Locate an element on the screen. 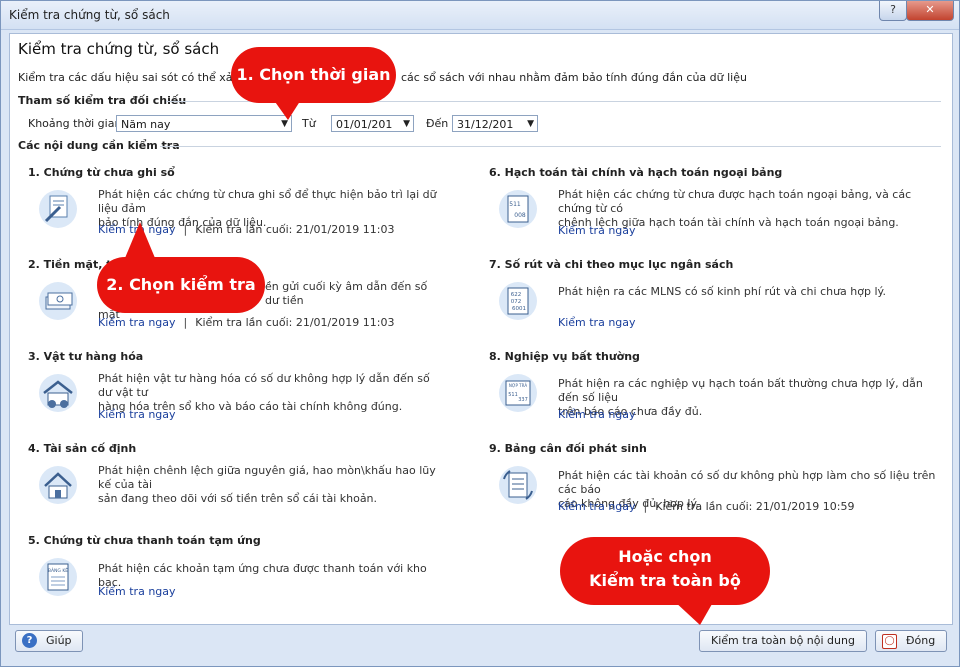  callout-step1: 1. Chọn thời gian is located at coordinates (313, 75).